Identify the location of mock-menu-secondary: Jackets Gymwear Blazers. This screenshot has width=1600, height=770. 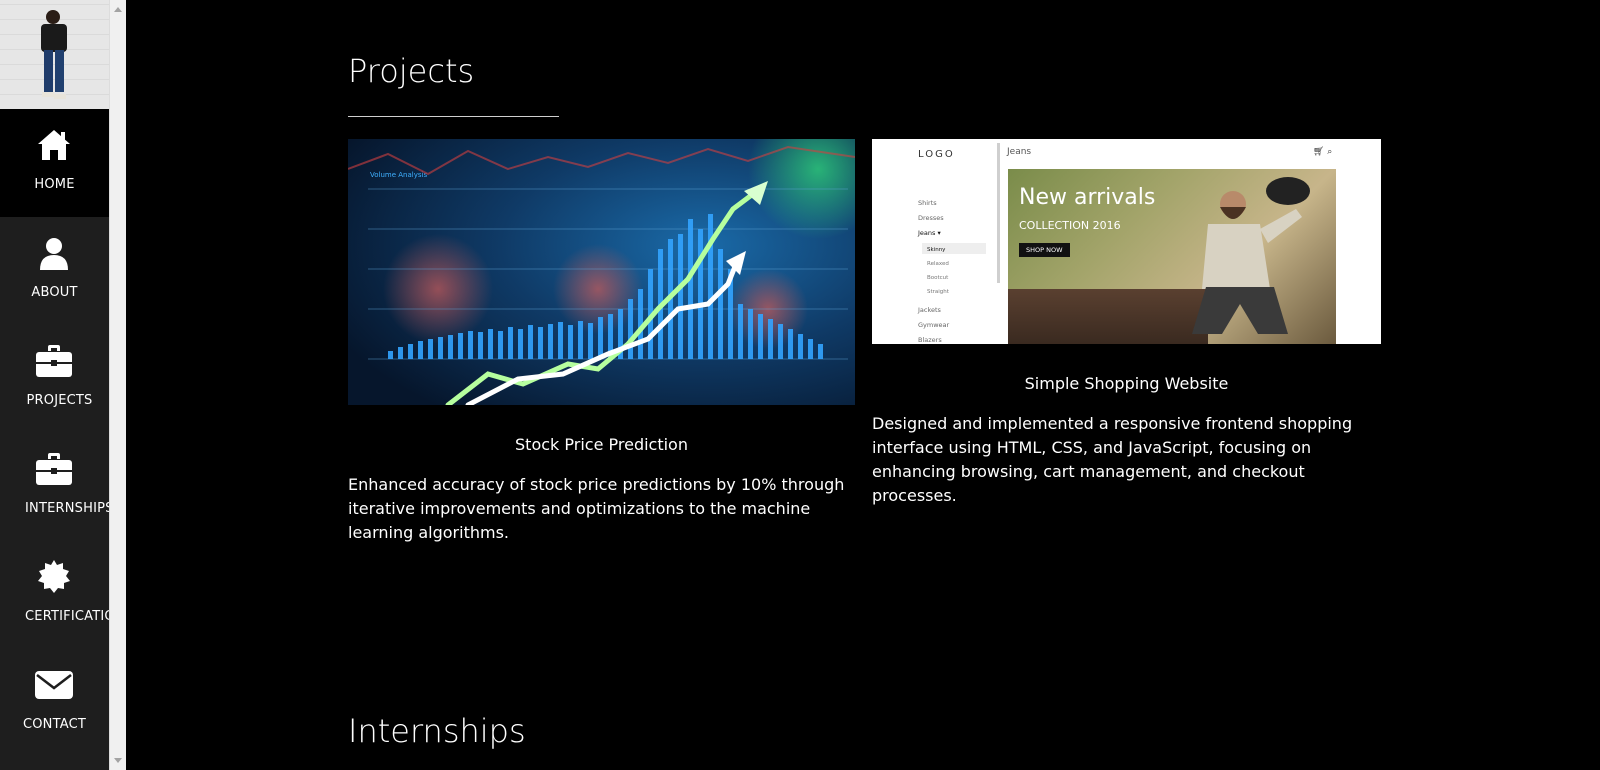
(933, 323).